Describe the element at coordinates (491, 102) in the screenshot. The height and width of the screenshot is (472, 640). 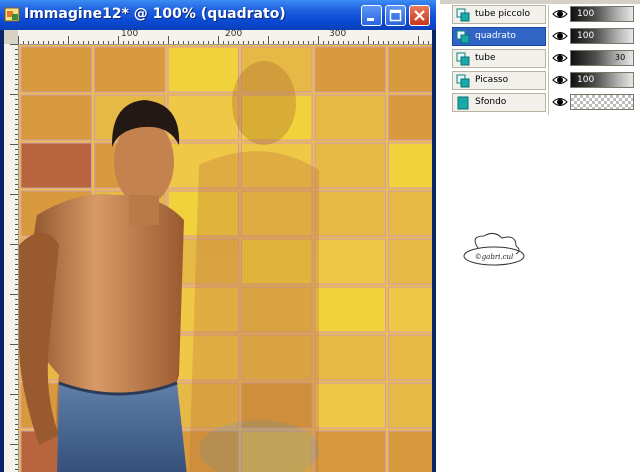
I see `layer-name: Sfondo` at that location.